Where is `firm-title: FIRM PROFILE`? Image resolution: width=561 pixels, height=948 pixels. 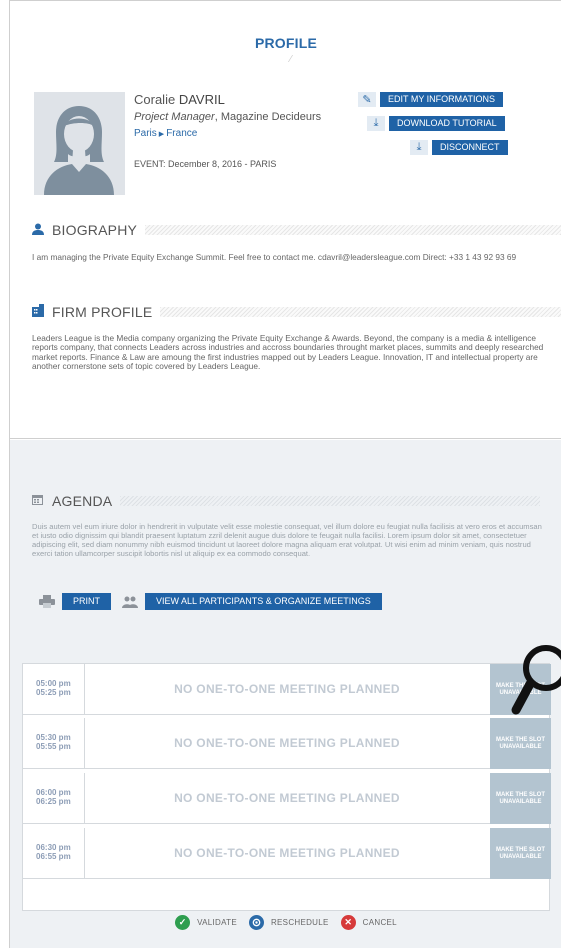
firm-title: FIRM PROFILE is located at coordinates (102, 312).